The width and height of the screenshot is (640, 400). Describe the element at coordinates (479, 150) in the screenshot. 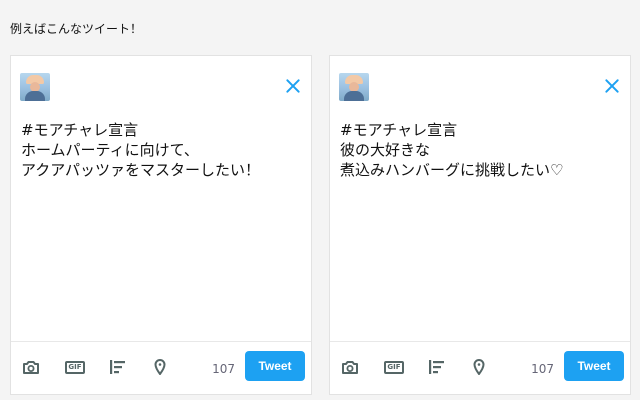

I see `tweet-text-input: #モアチャレ宣言 彼の大好きな 煮込みハンバーグに挑戦したい♡` at that location.